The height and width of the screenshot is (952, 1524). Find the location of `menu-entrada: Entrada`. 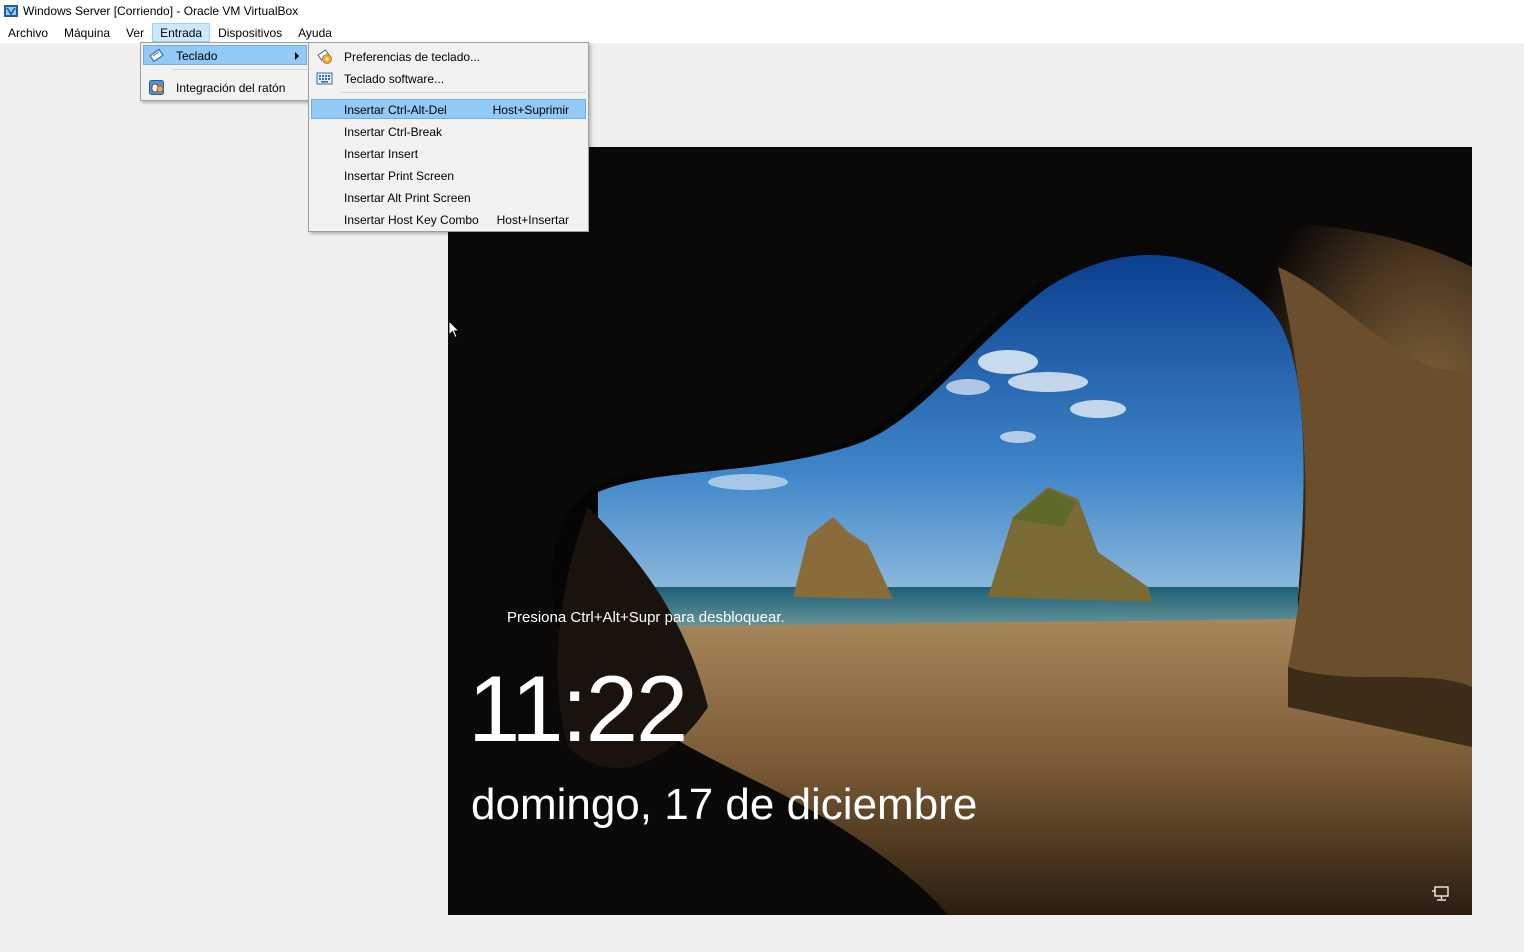

menu-entrada: Entrada is located at coordinates (181, 32).